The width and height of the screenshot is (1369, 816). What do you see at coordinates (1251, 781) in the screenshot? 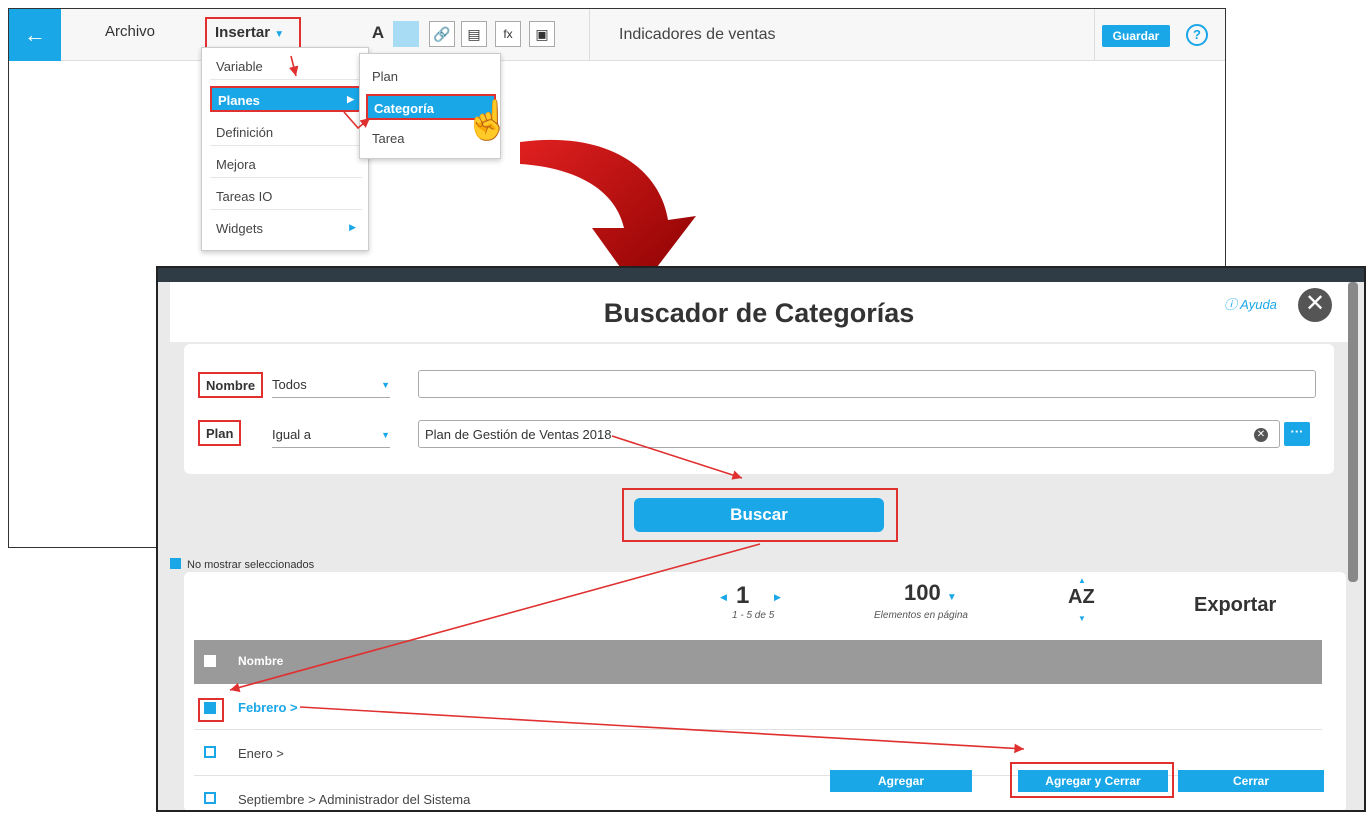
I see `close-button: Cerrar` at bounding box center [1251, 781].